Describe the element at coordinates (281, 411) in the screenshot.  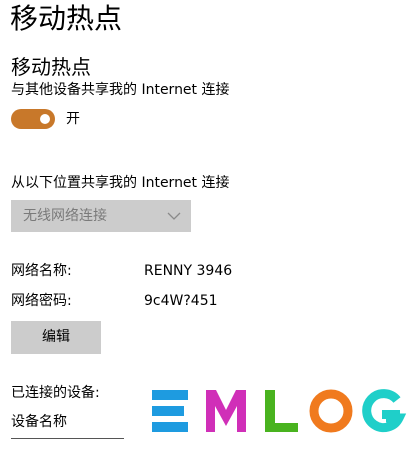
I see `watermark-letter-l` at that location.